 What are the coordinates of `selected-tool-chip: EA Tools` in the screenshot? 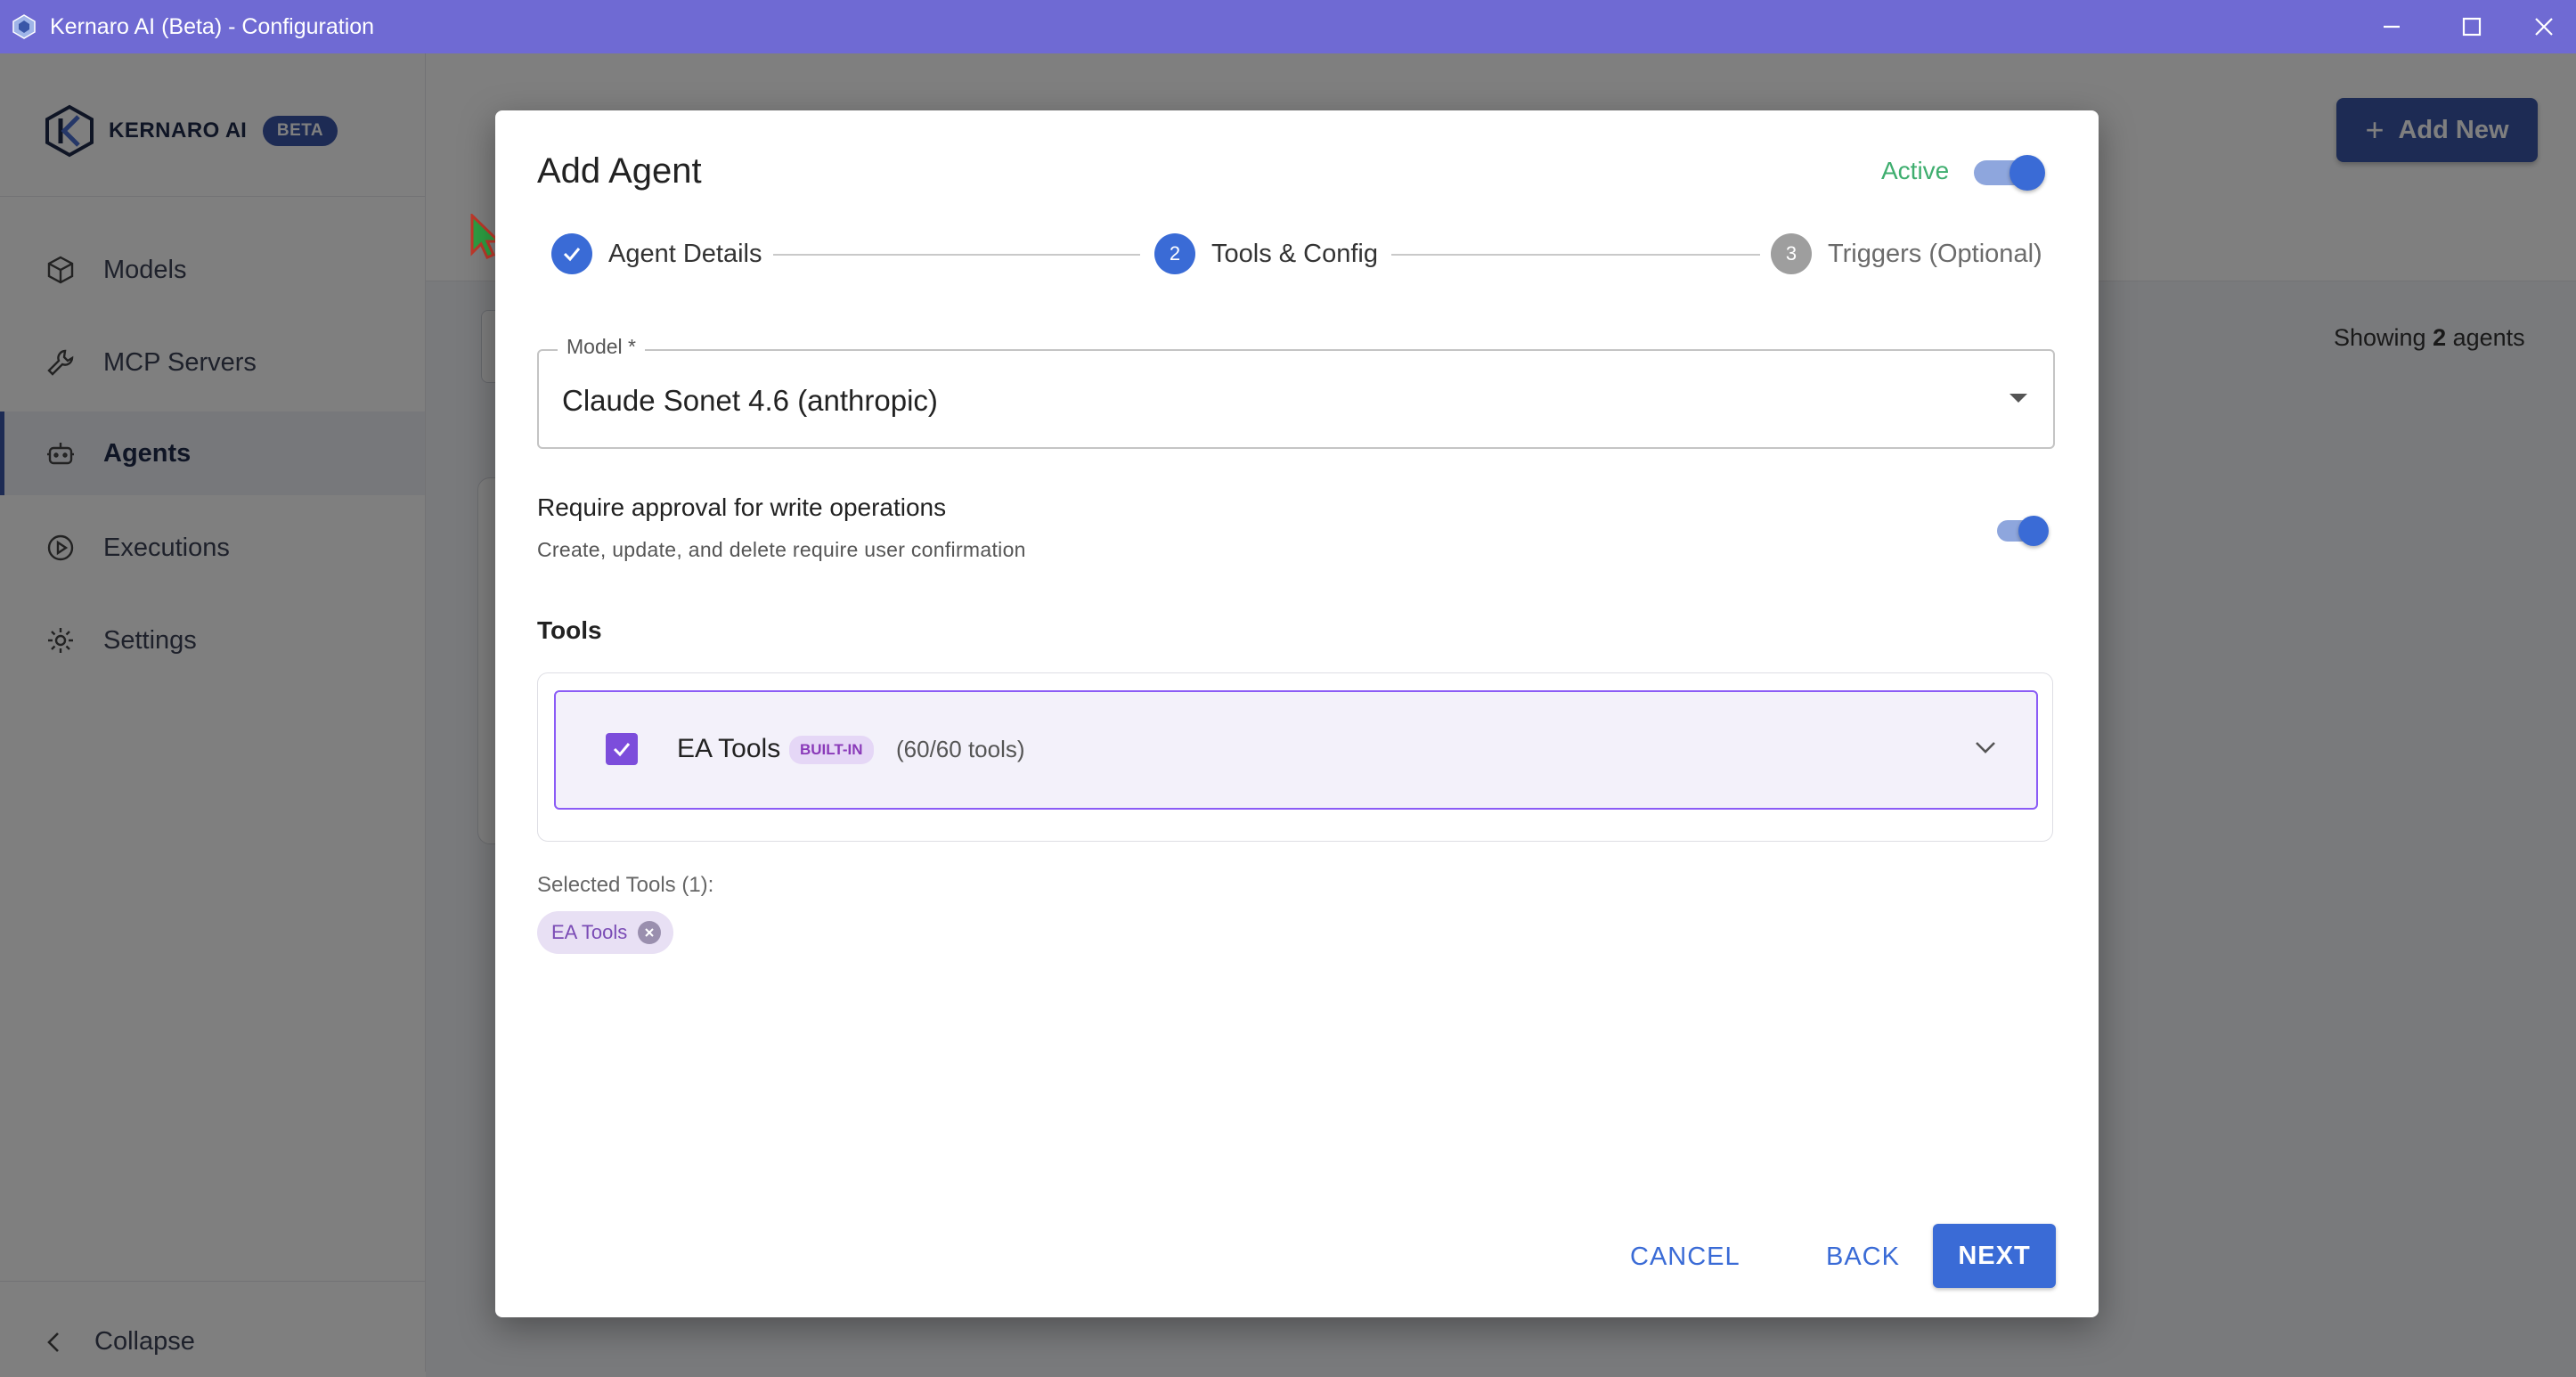 It's located at (605, 933).